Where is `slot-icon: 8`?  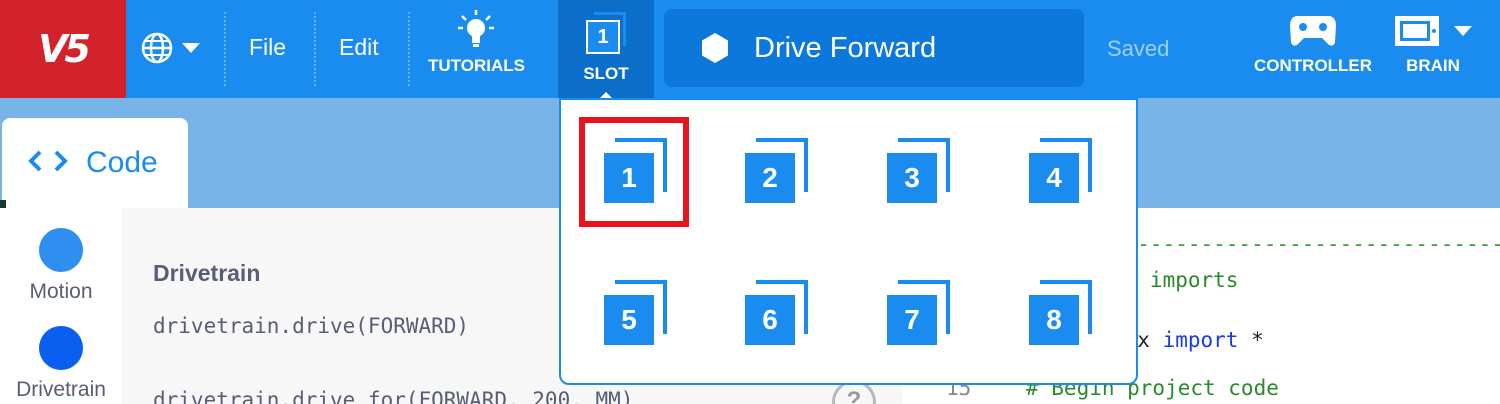 slot-icon: 8 is located at coordinates (1059, 314).